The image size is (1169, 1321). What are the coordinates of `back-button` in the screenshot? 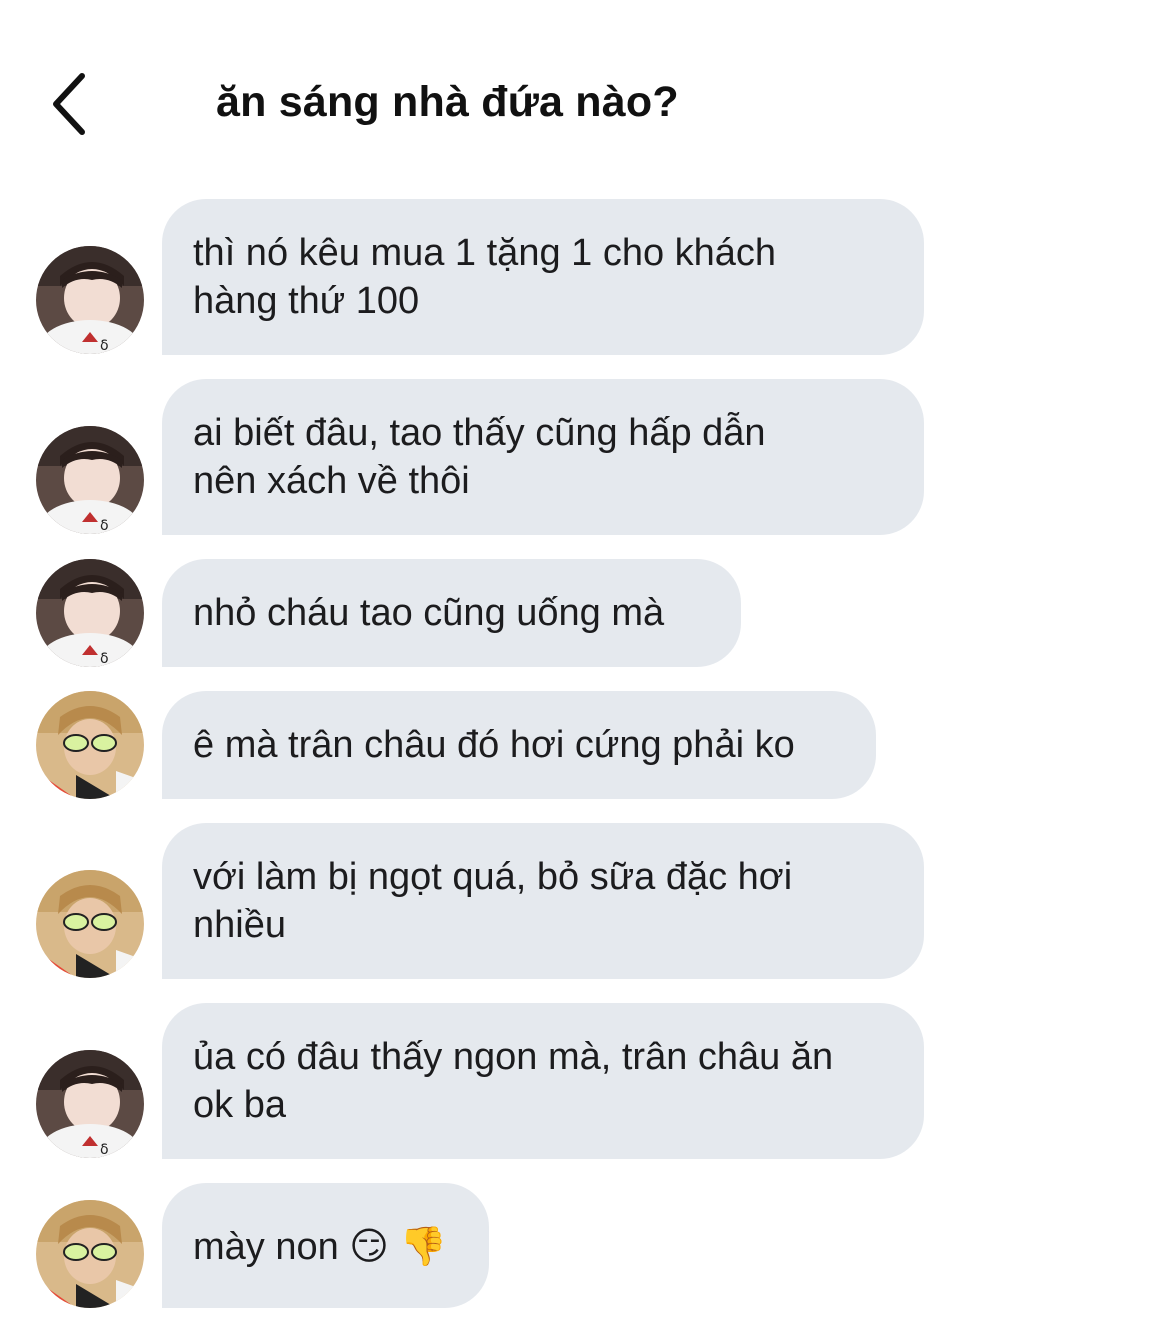 It's located at (68, 104).